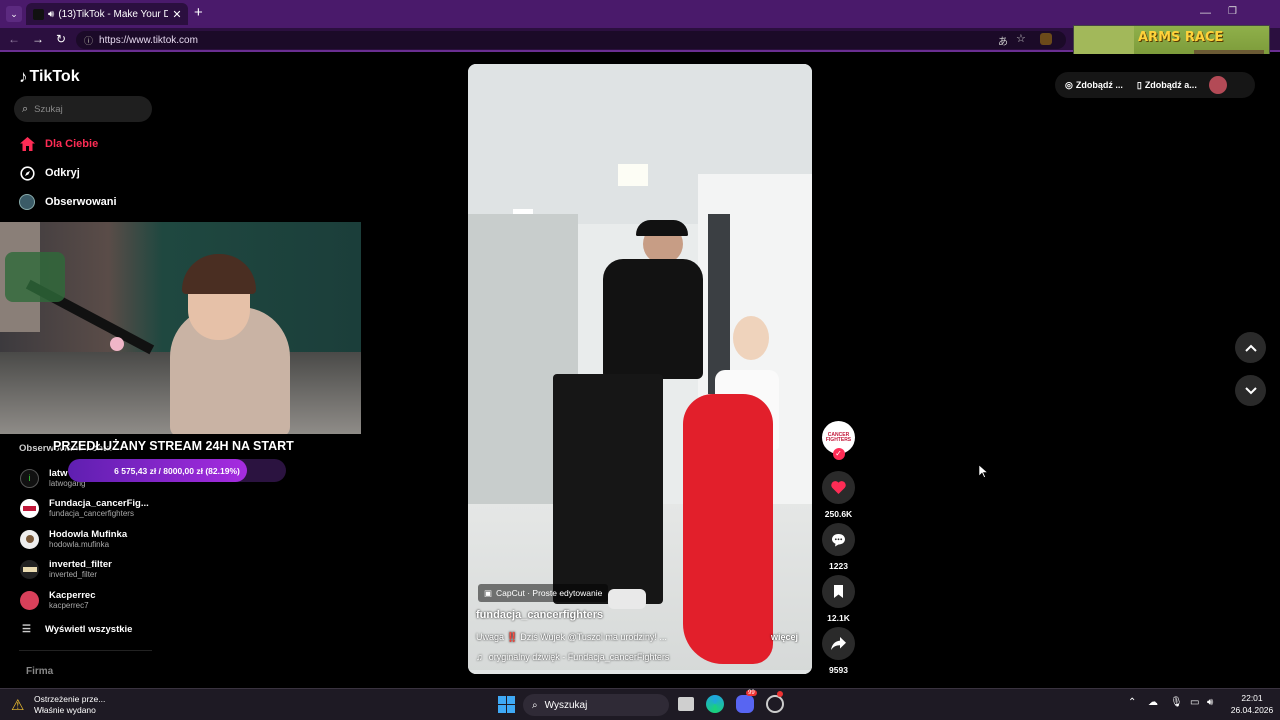  I want to click on start-button, so click(506, 707).